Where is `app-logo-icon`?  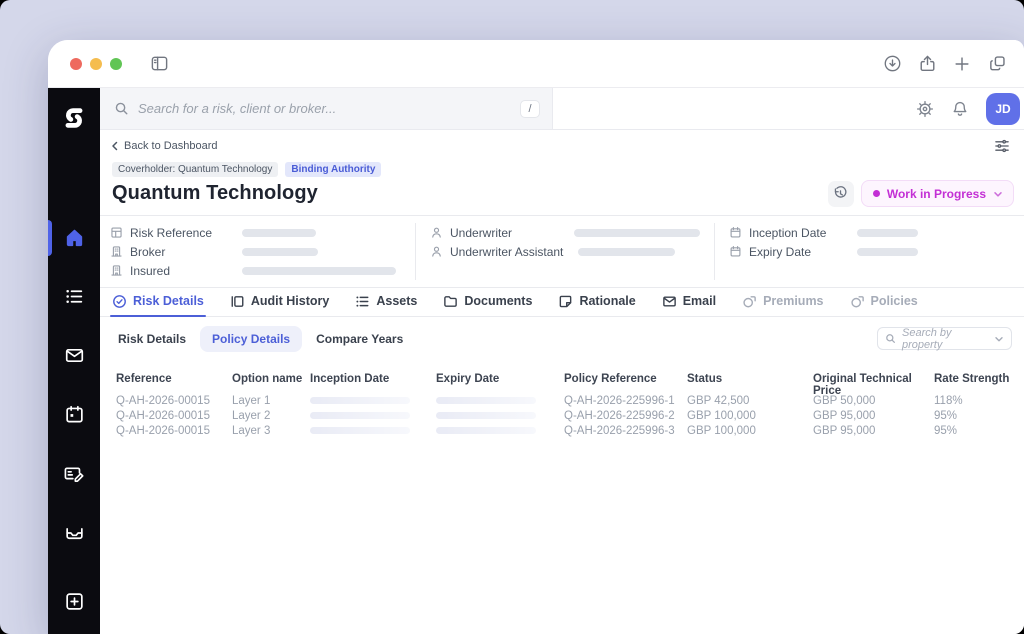
app-logo-icon is located at coordinates (74, 118).